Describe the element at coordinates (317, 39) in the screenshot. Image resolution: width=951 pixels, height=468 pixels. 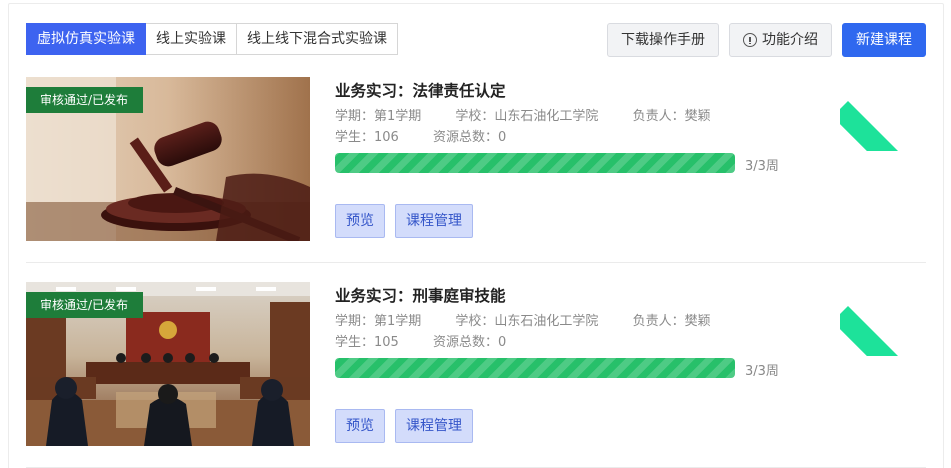
I see `tab-hybrid: 线上线下混合式实验课` at that location.